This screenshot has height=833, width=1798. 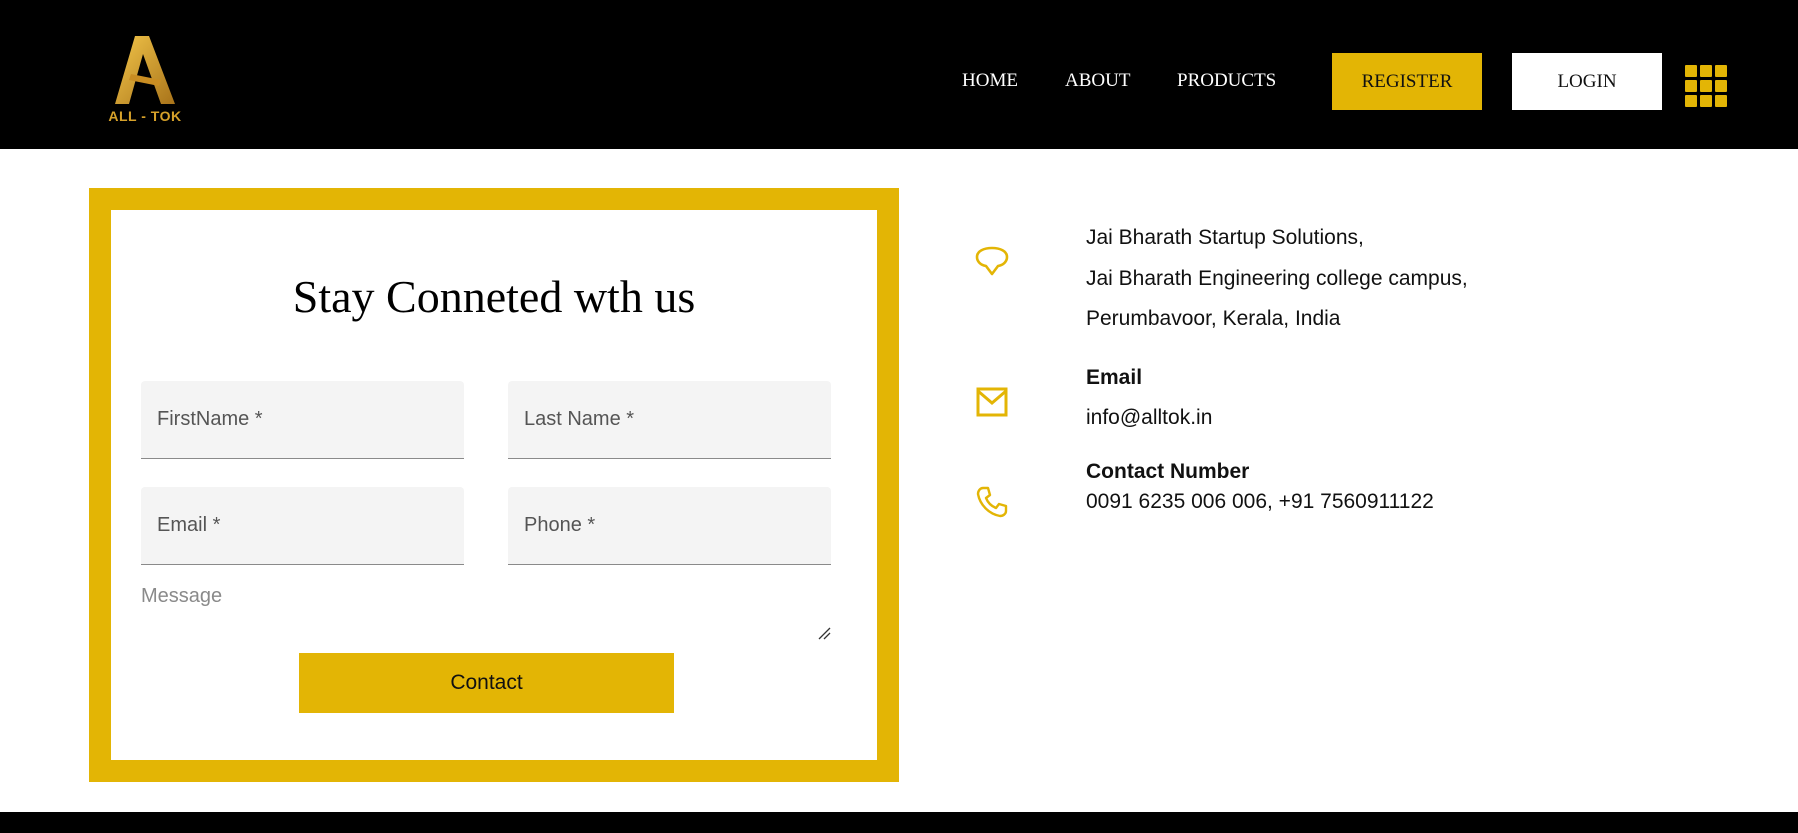 What do you see at coordinates (992, 261) in the screenshot?
I see `location-pin-icon` at bounding box center [992, 261].